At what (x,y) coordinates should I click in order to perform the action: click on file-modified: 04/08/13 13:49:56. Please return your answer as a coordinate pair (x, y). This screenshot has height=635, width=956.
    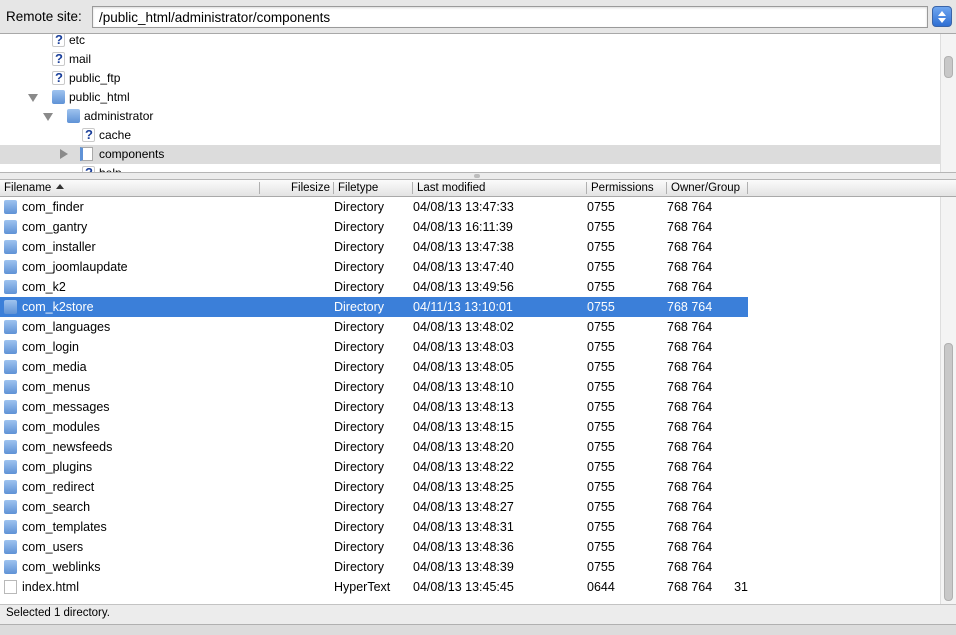
    Looking at the image, I should click on (463, 287).